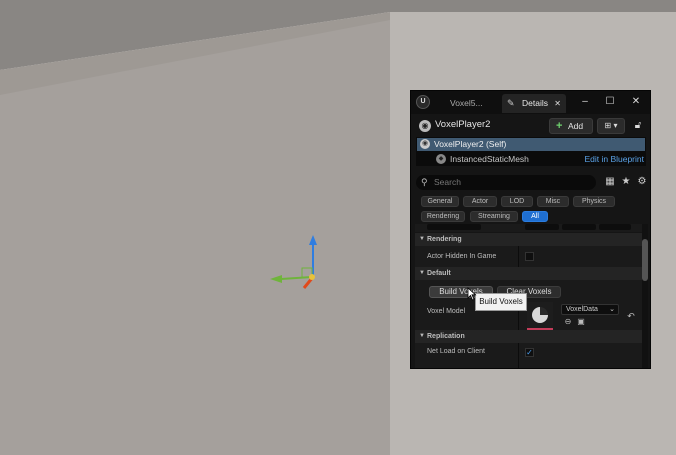 This screenshot has width=676, height=455. I want to click on tree-item-instanced-mesh: ◆ InstancedStaticMesh Edit in Blueprint, so click(531, 159).